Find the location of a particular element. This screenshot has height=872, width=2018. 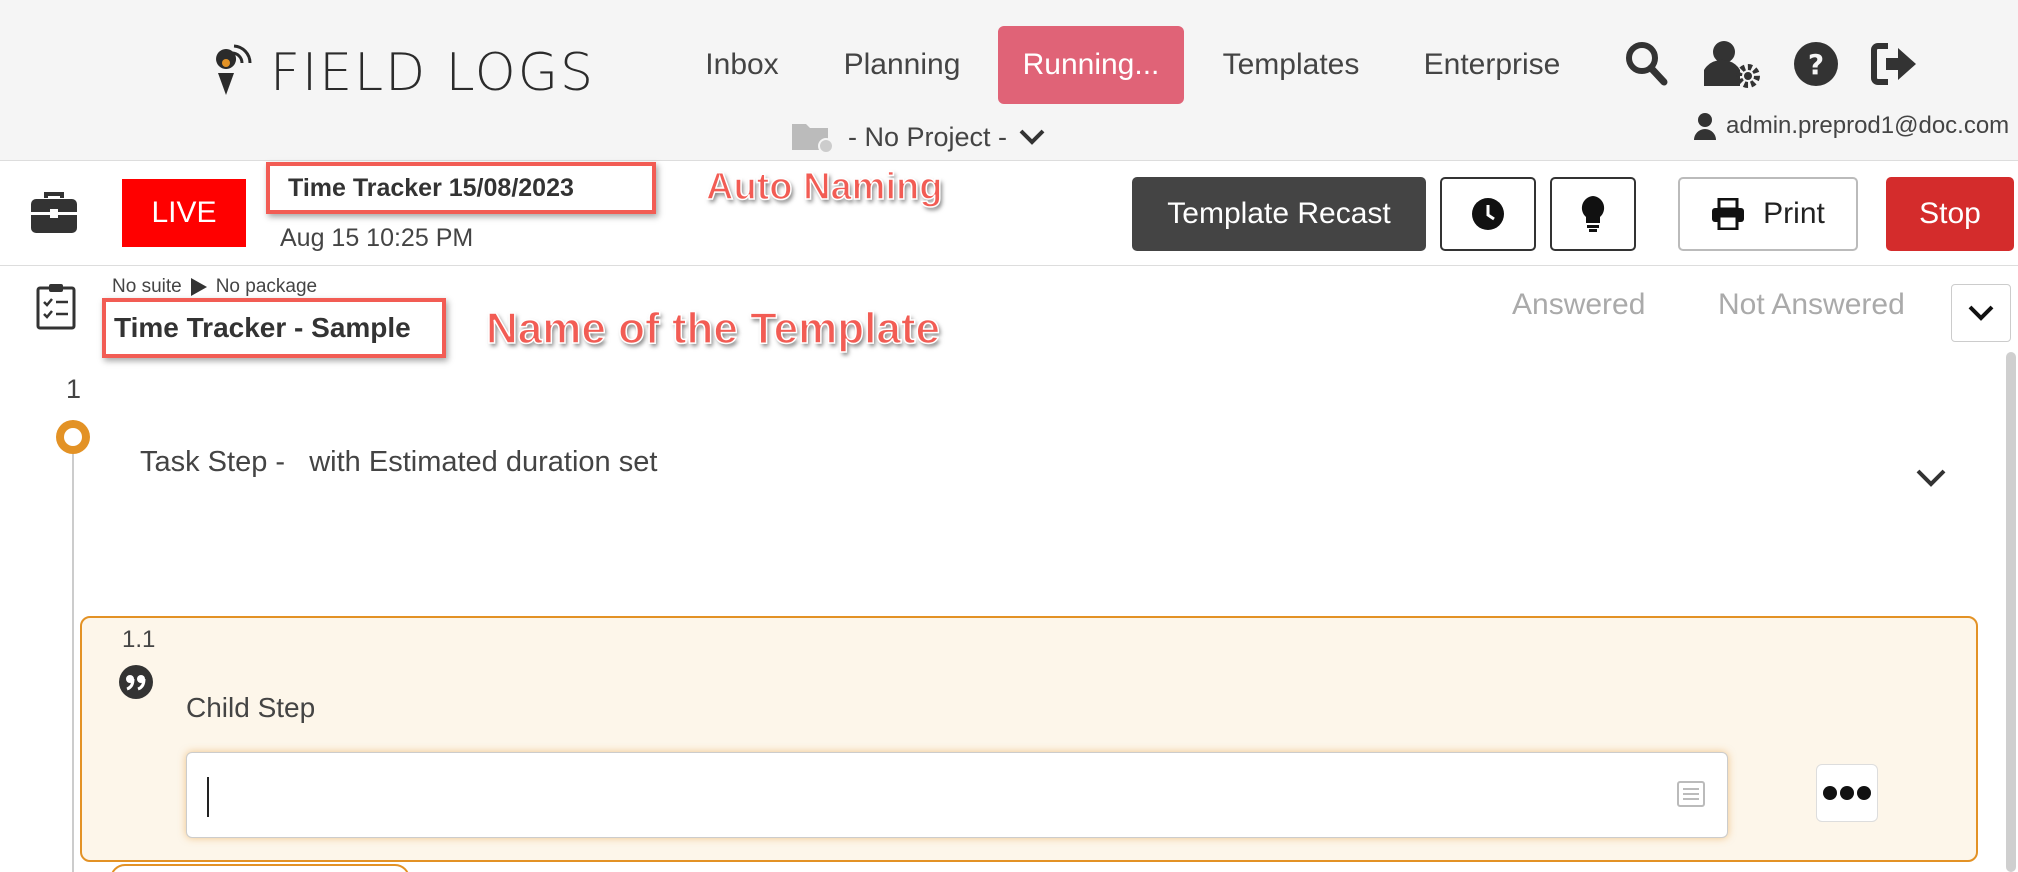

step-number: 1 is located at coordinates (74, 389).